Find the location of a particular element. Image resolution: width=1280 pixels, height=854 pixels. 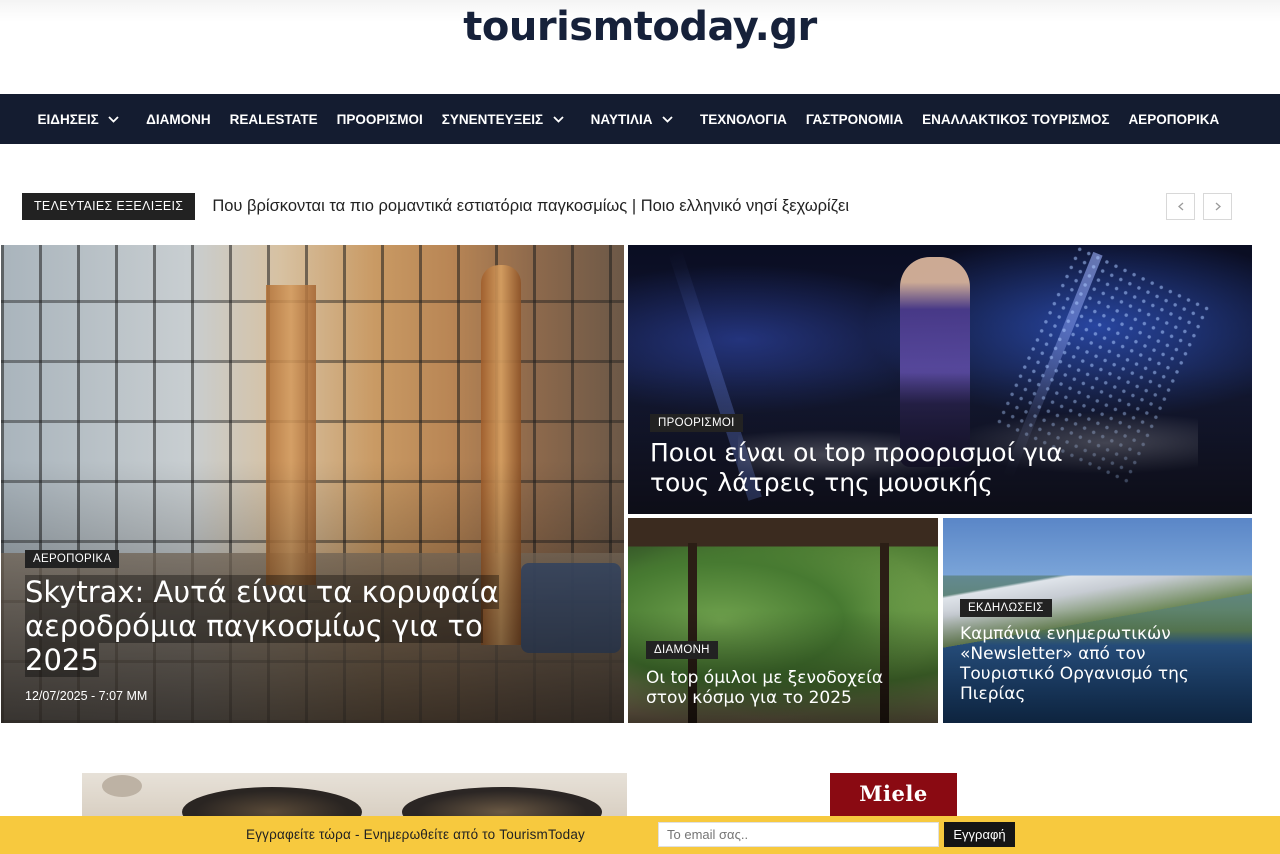

newsletter-email-input is located at coordinates (798, 834).